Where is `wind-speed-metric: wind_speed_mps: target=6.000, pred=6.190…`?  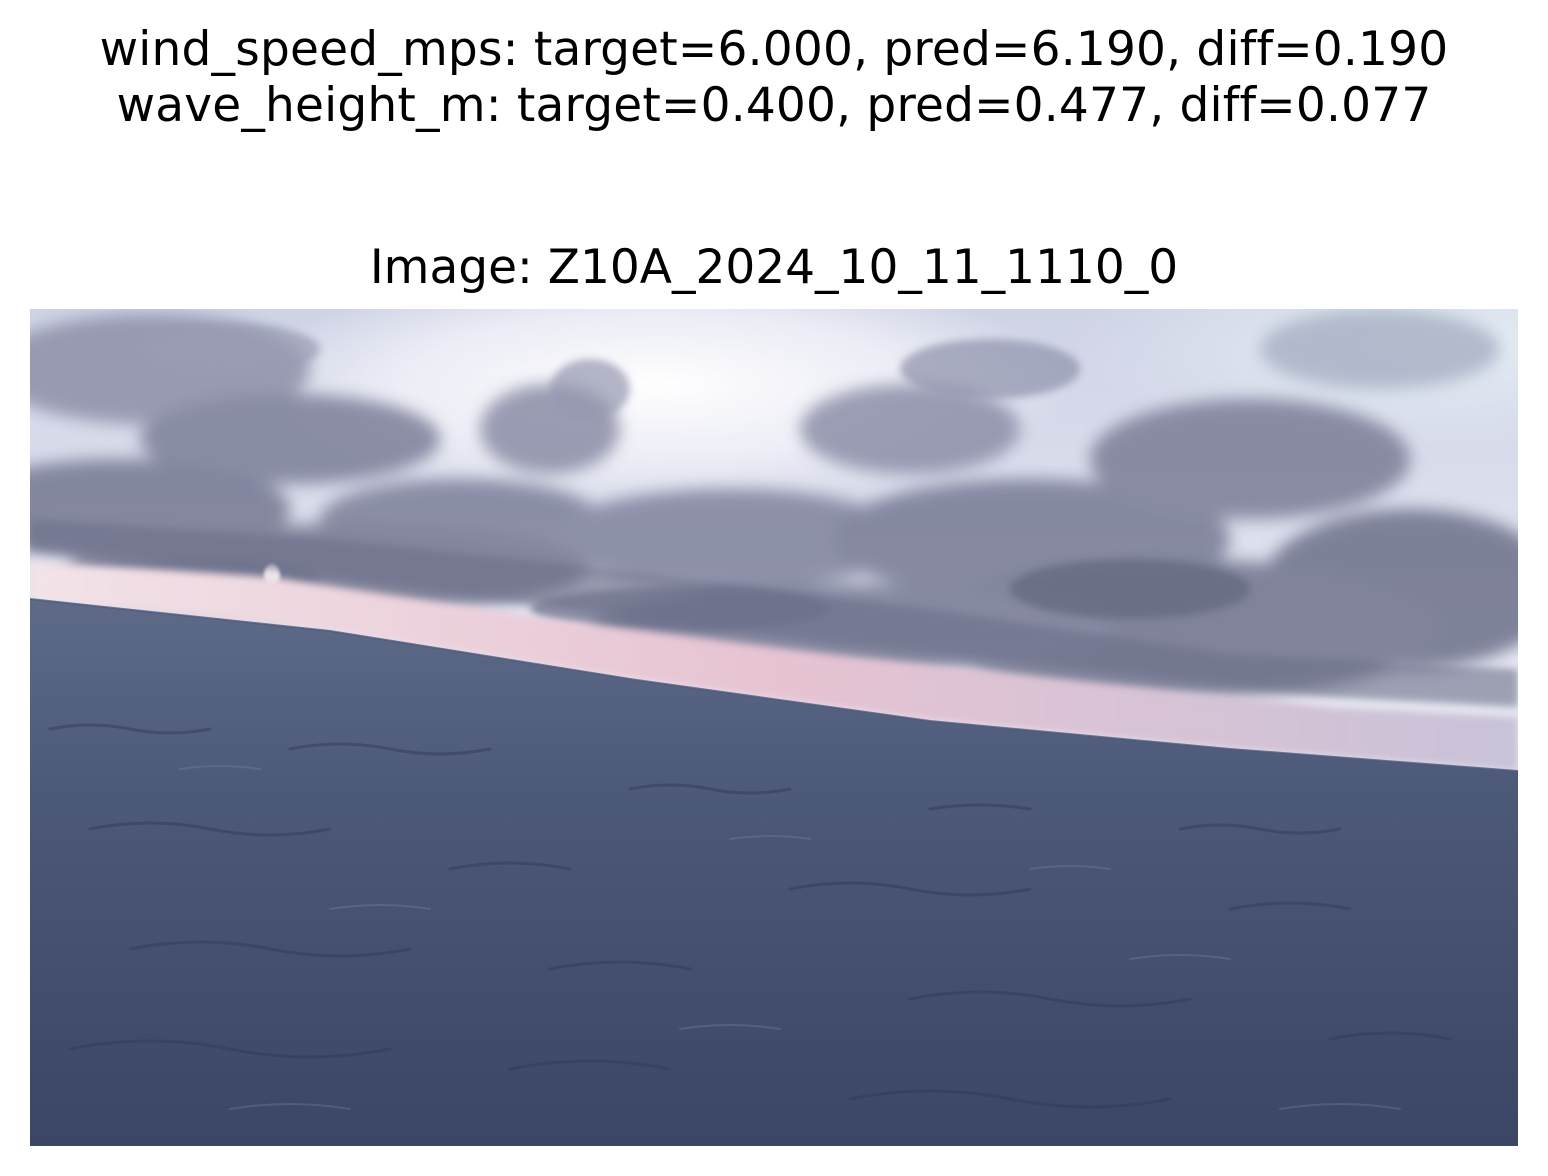
wind-speed-metric: wind_speed_mps: target=6.000, pred=6.190… is located at coordinates (774, 49).